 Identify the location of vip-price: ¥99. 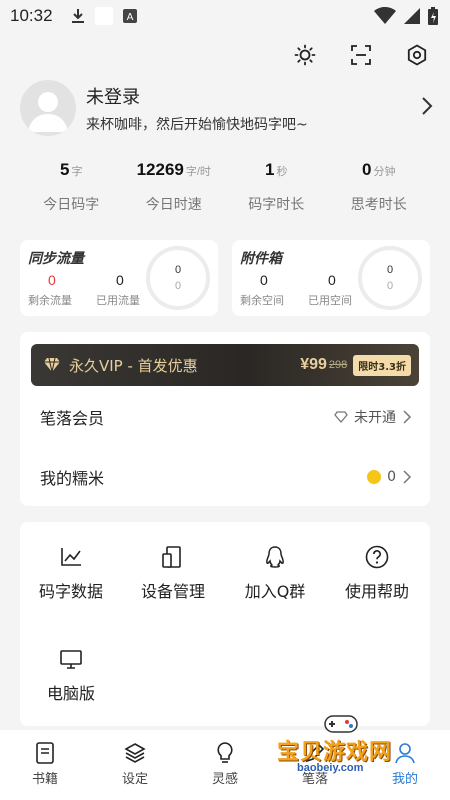
(313, 364).